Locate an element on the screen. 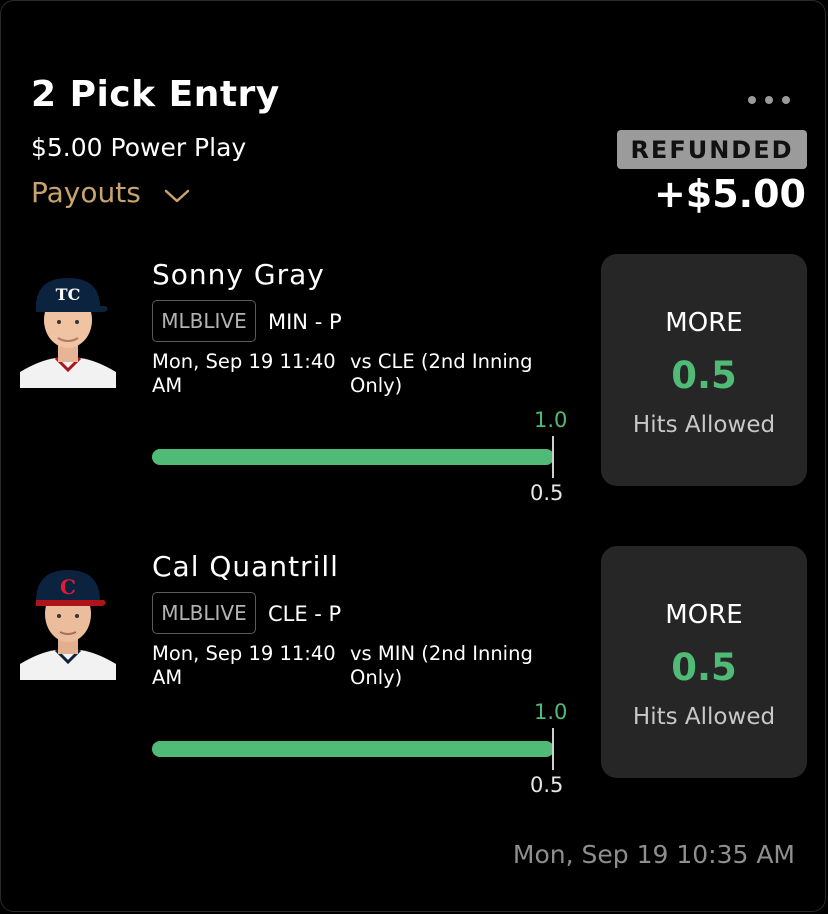  player-headshot-twins-icon: TC is located at coordinates (68, 328).